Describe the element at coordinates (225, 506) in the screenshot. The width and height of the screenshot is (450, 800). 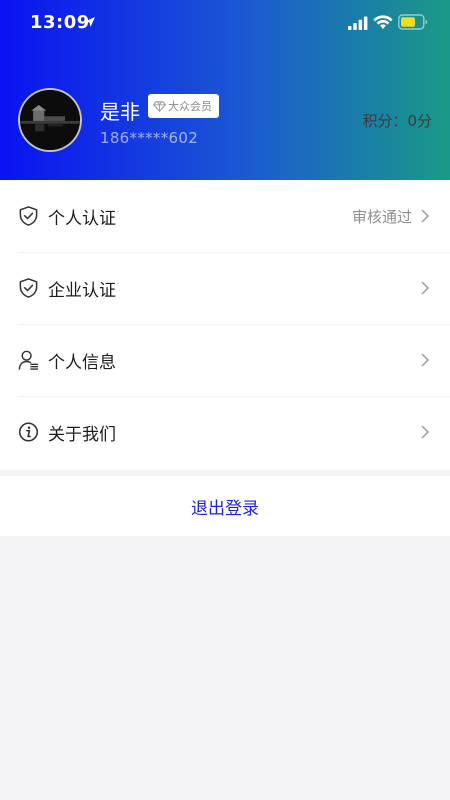
I see `logout-button: 退出登录` at that location.